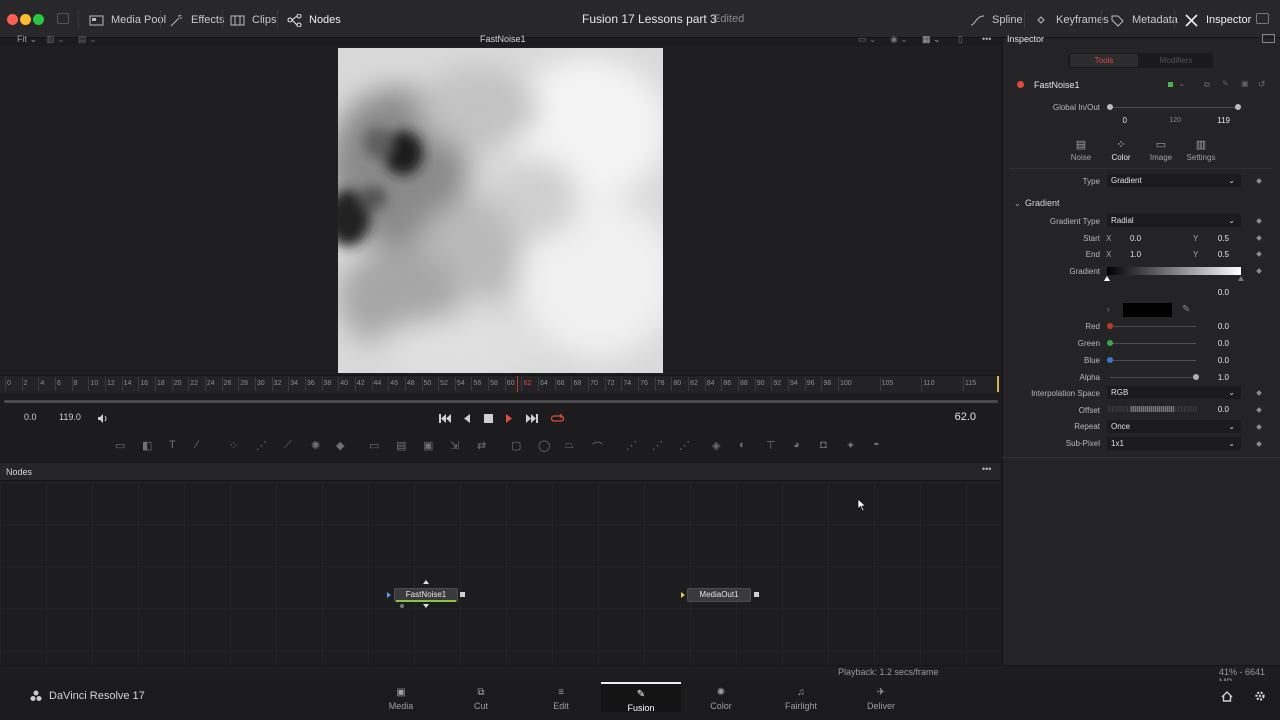 The image size is (1280, 720). What do you see at coordinates (462, 594) in the screenshot?
I see `fastnoise-output-port` at bounding box center [462, 594].